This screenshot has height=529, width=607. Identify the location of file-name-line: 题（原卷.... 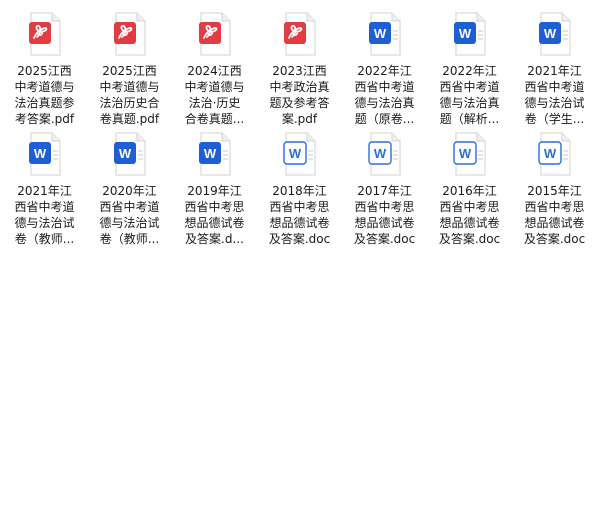
(384, 119).